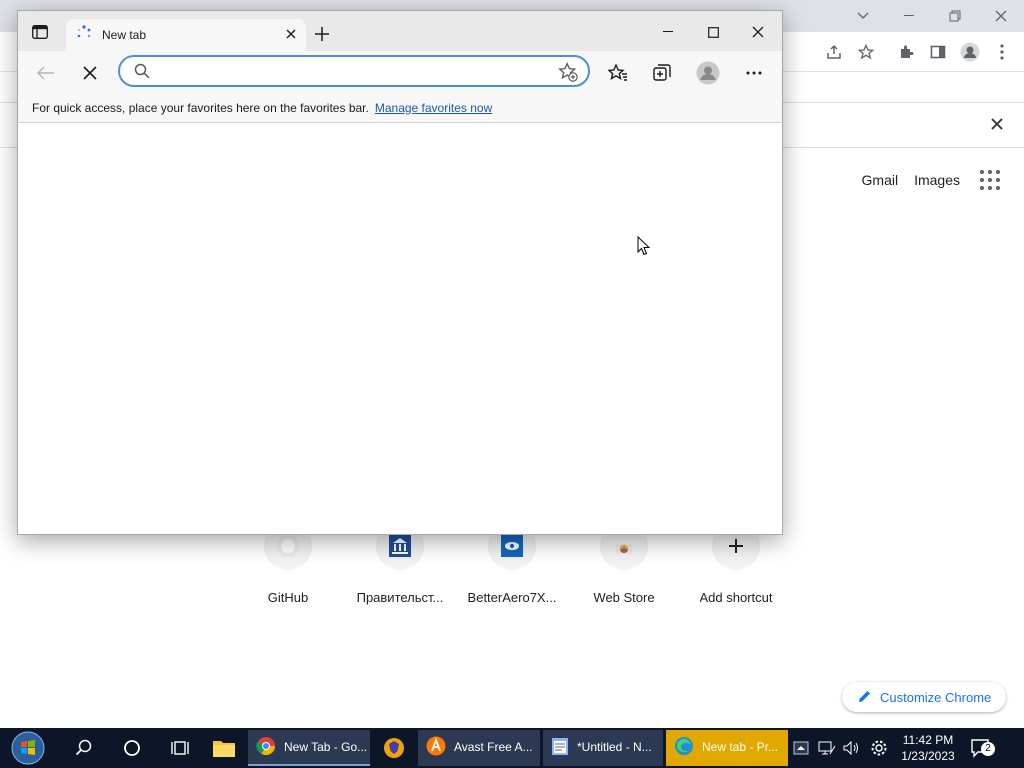 This screenshot has width=1024, height=768. I want to click on edge-titlebar: New tab, so click(400, 31).